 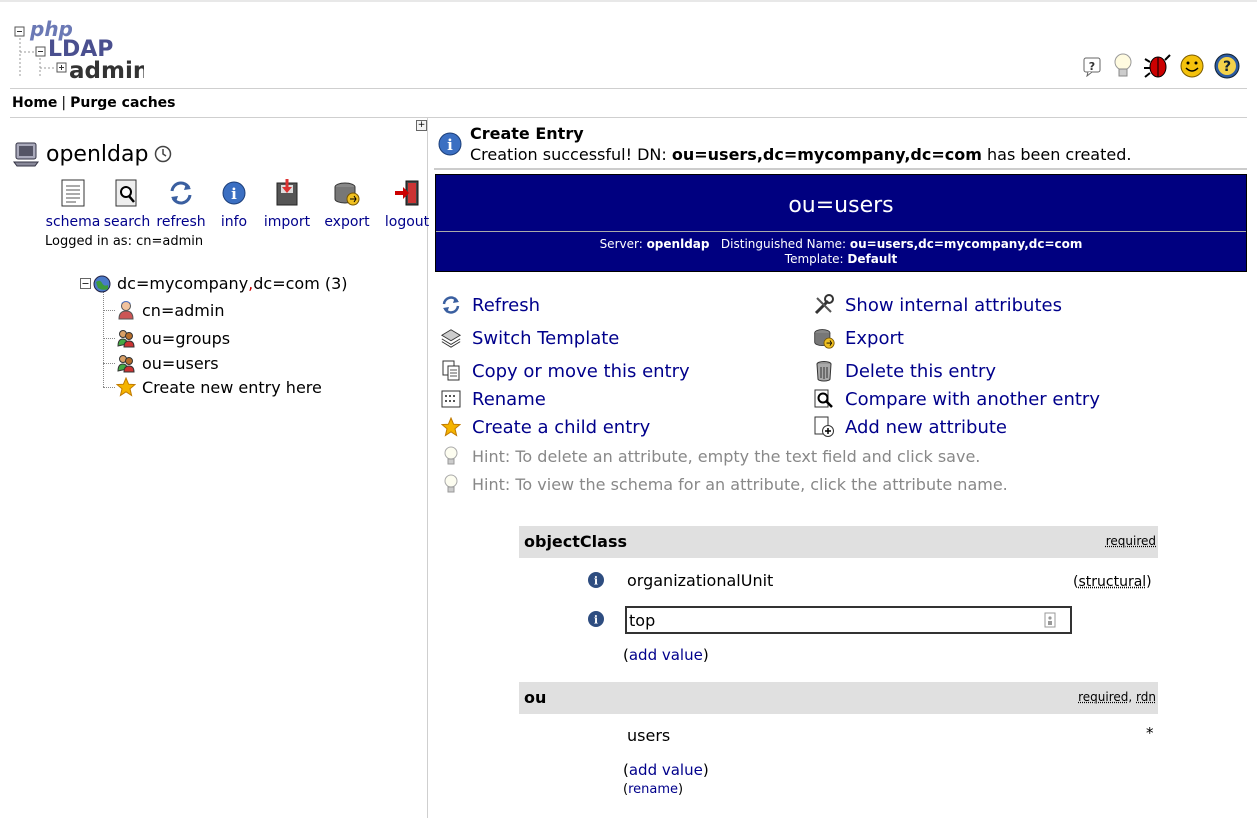 I want to click on rename-icon, so click(x=451, y=399).